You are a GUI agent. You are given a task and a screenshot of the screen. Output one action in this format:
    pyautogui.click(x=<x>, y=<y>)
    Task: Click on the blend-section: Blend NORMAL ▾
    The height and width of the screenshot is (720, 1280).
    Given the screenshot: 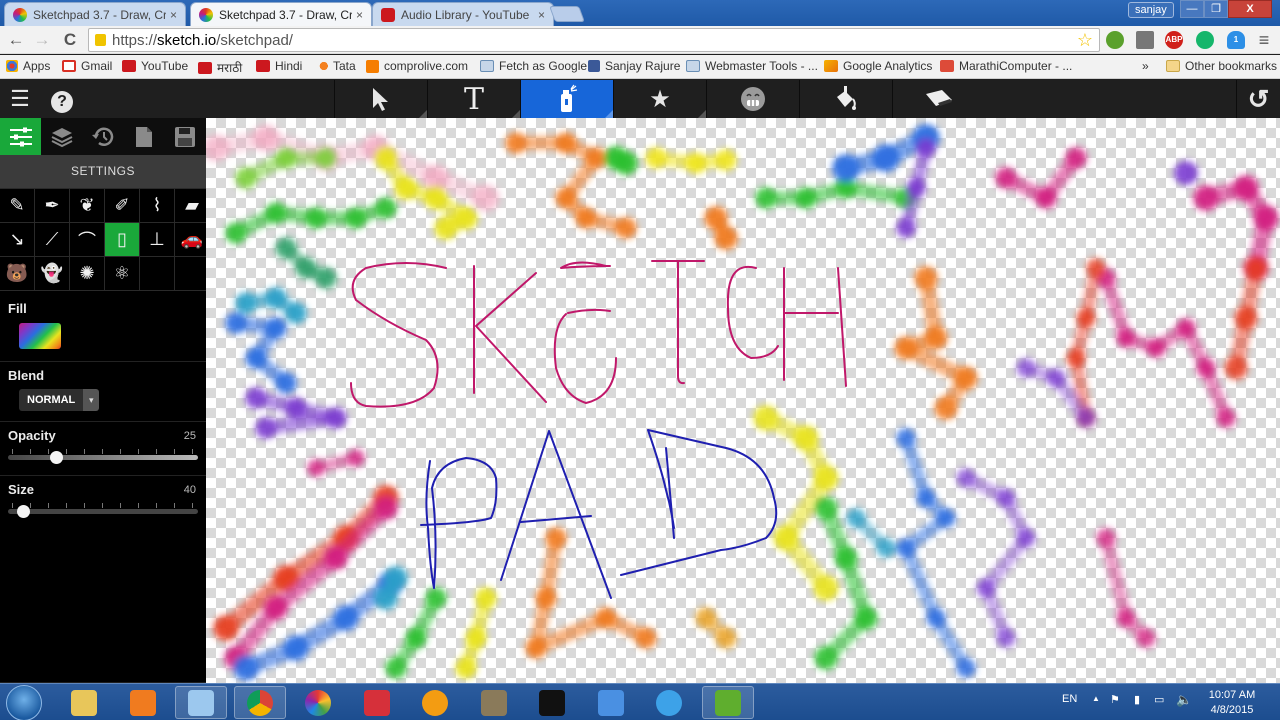 What is the action you would take?
    pyautogui.click(x=103, y=392)
    